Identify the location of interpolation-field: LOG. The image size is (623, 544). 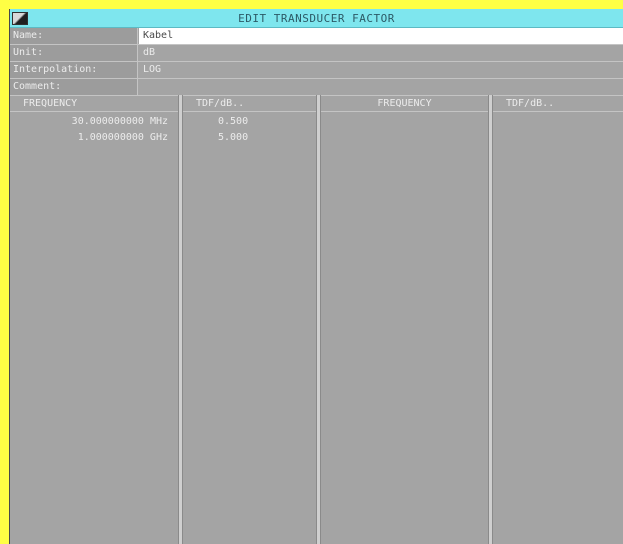
(381, 70).